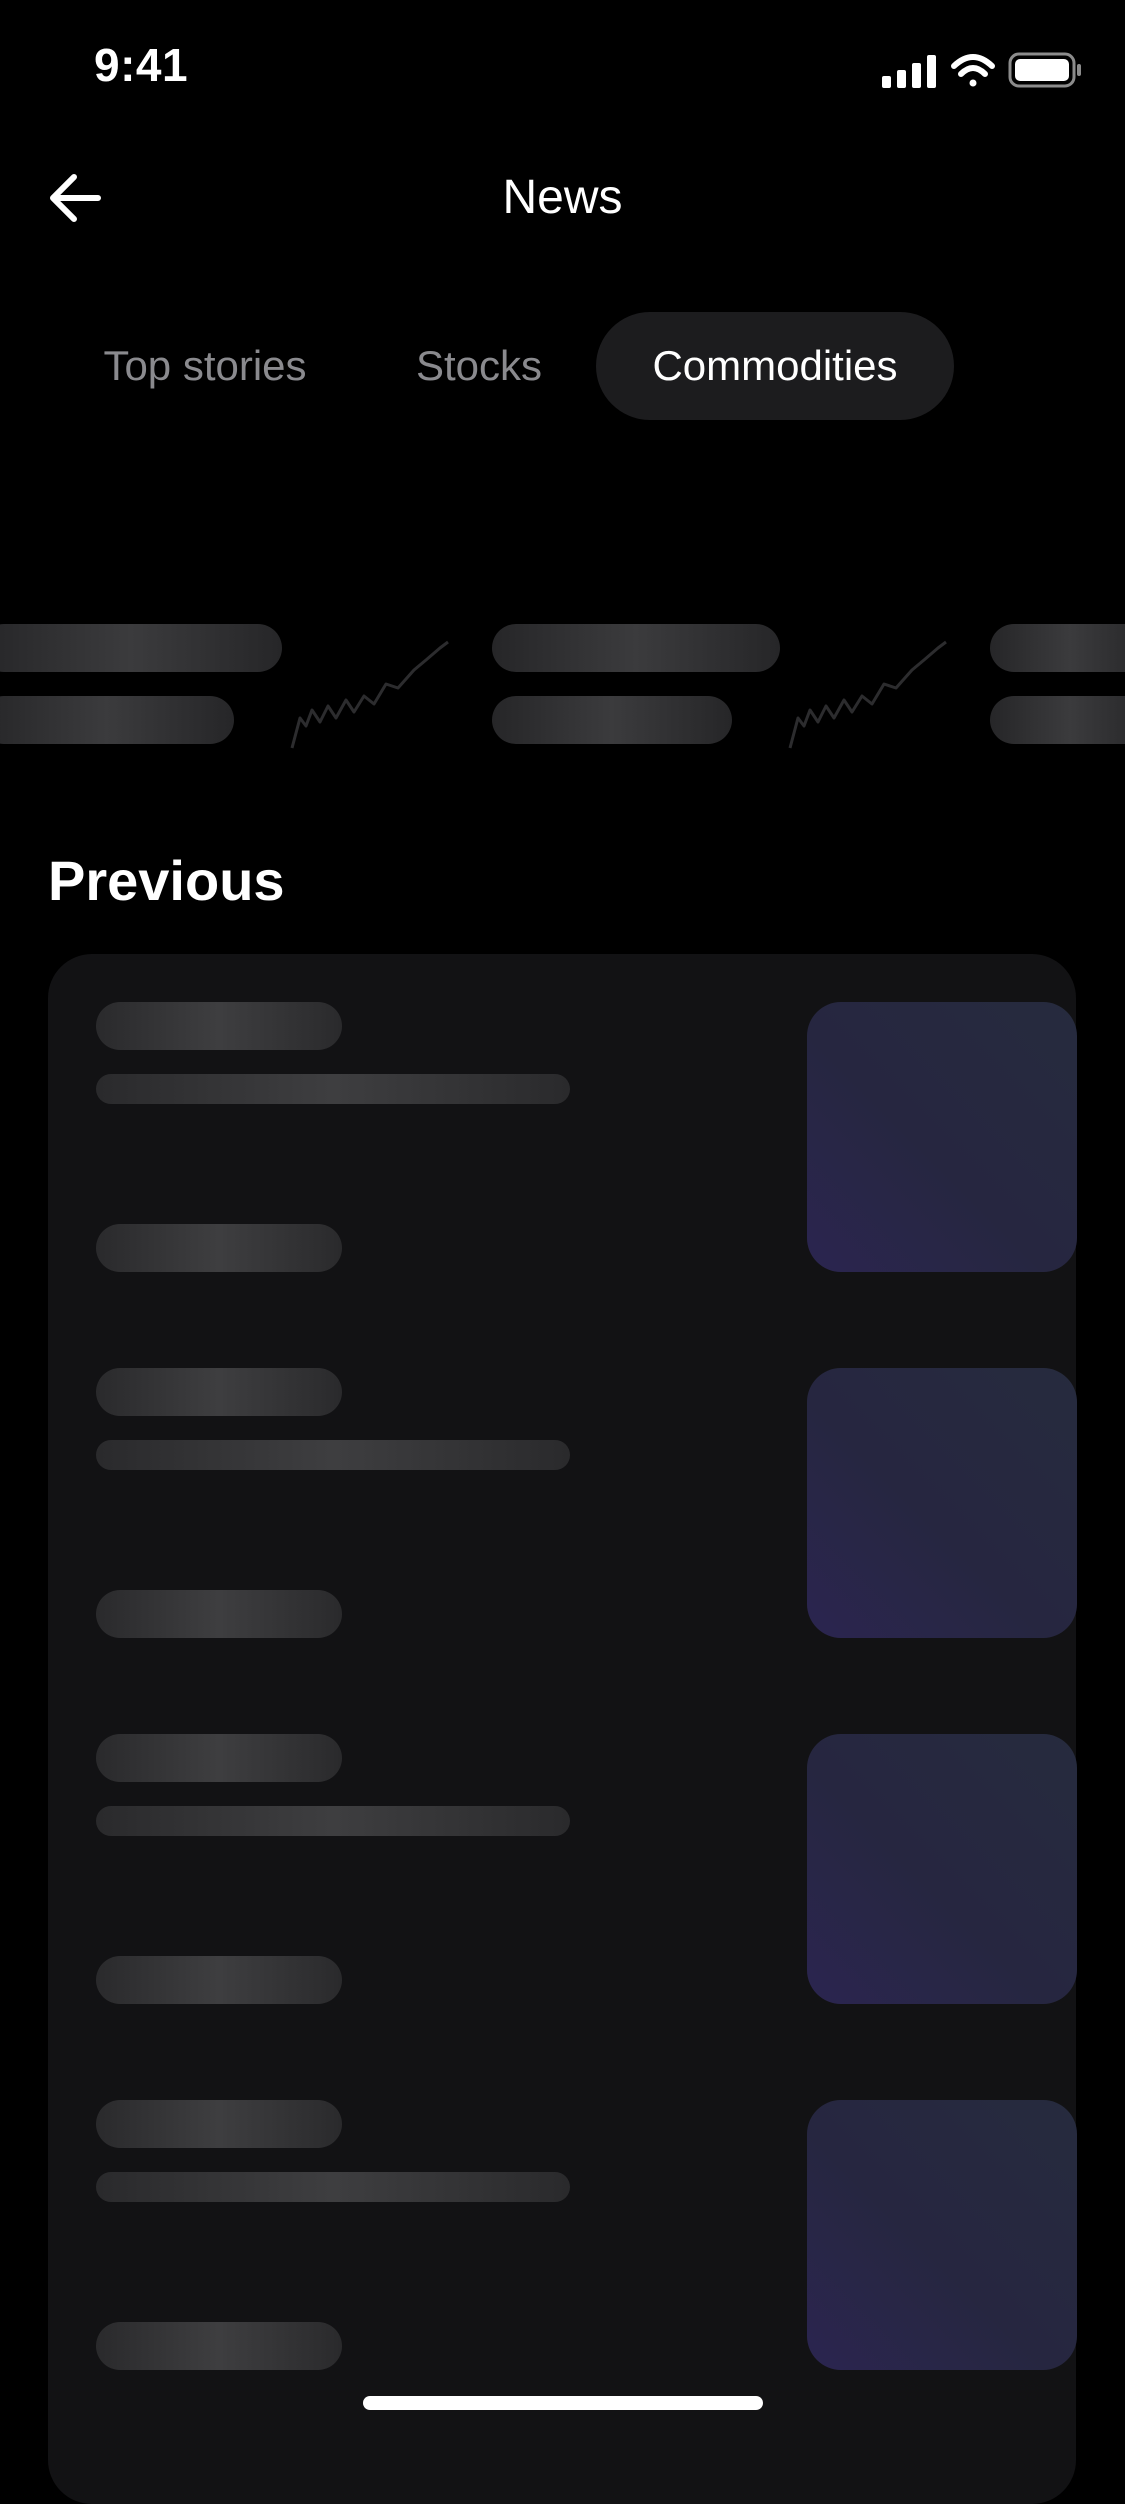 The image size is (1125, 2504). I want to click on wifi-icon, so click(973, 70).